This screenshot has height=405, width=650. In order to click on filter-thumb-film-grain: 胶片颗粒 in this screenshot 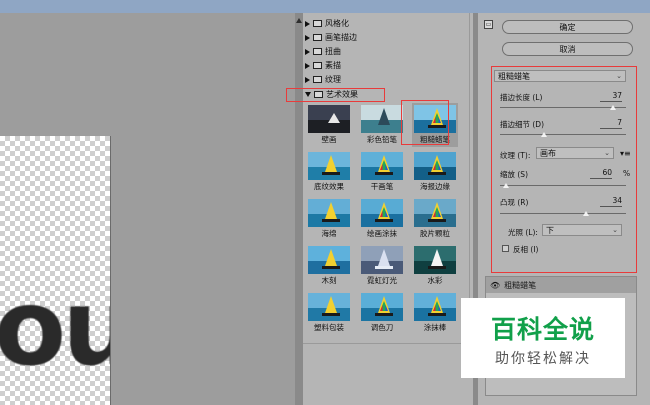, I will do `click(435, 219)`.